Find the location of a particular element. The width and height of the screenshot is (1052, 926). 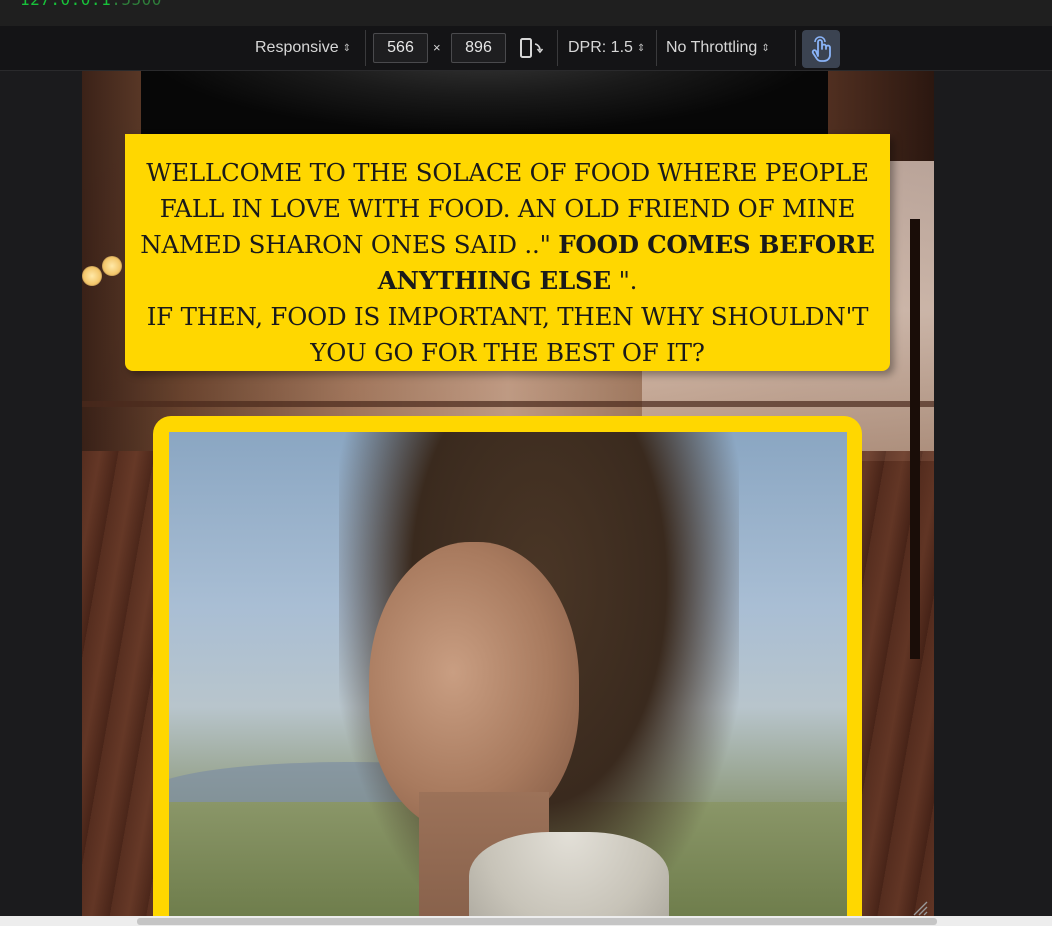

throttling-select: No Throttling ⇕ is located at coordinates (718, 48).